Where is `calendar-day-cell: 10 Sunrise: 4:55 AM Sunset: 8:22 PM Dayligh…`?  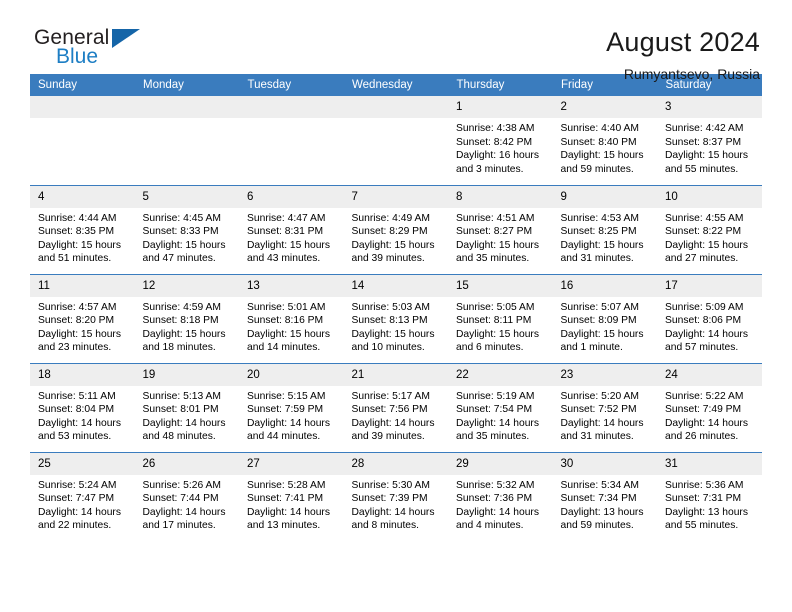
calendar-day-cell: 10 Sunrise: 4:55 AM Sunset: 8:22 PM Dayligh… is located at coordinates (709, 229).